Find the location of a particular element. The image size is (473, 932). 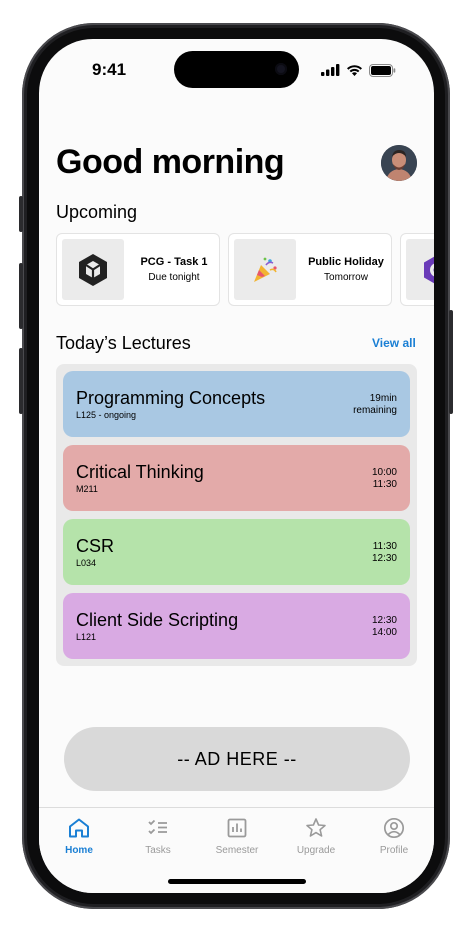

volume-up-button is located at coordinates (21, 296).